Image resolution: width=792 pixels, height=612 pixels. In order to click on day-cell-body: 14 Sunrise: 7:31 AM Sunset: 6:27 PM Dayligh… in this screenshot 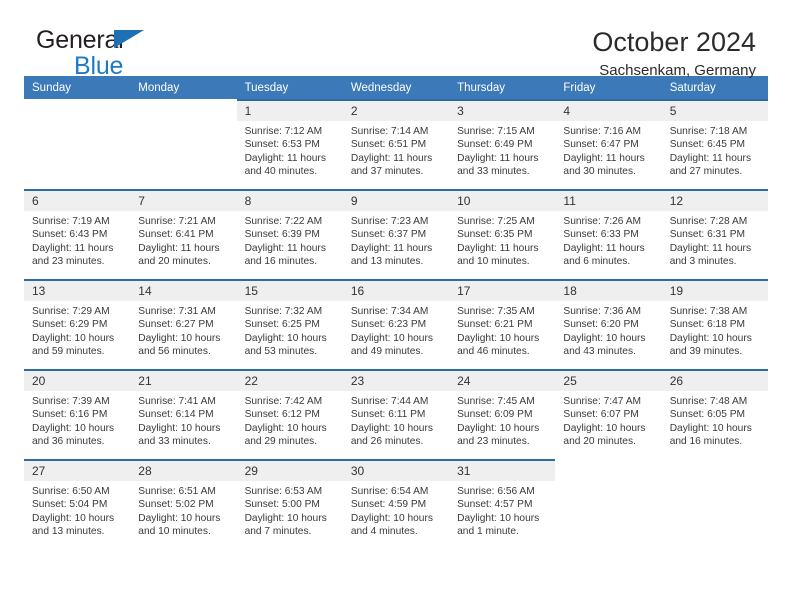, I will do `click(183, 325)`.